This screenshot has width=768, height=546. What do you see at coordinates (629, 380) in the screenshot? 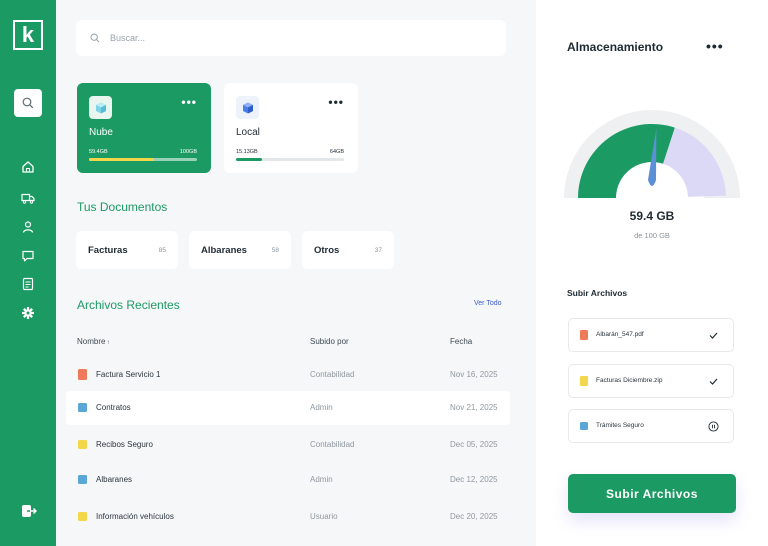
I see `upload-file-name: Facturas Diciembre.zip` at bounding box center [629, 380].